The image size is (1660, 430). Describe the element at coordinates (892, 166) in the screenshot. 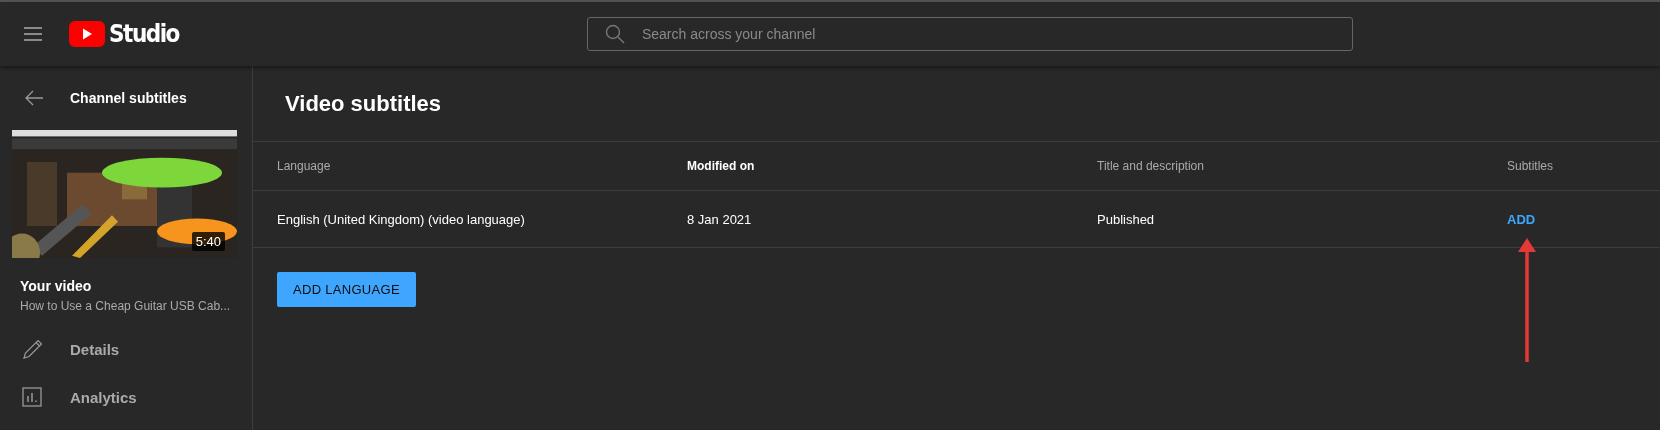

I see `column-header: Modified on` at that location.